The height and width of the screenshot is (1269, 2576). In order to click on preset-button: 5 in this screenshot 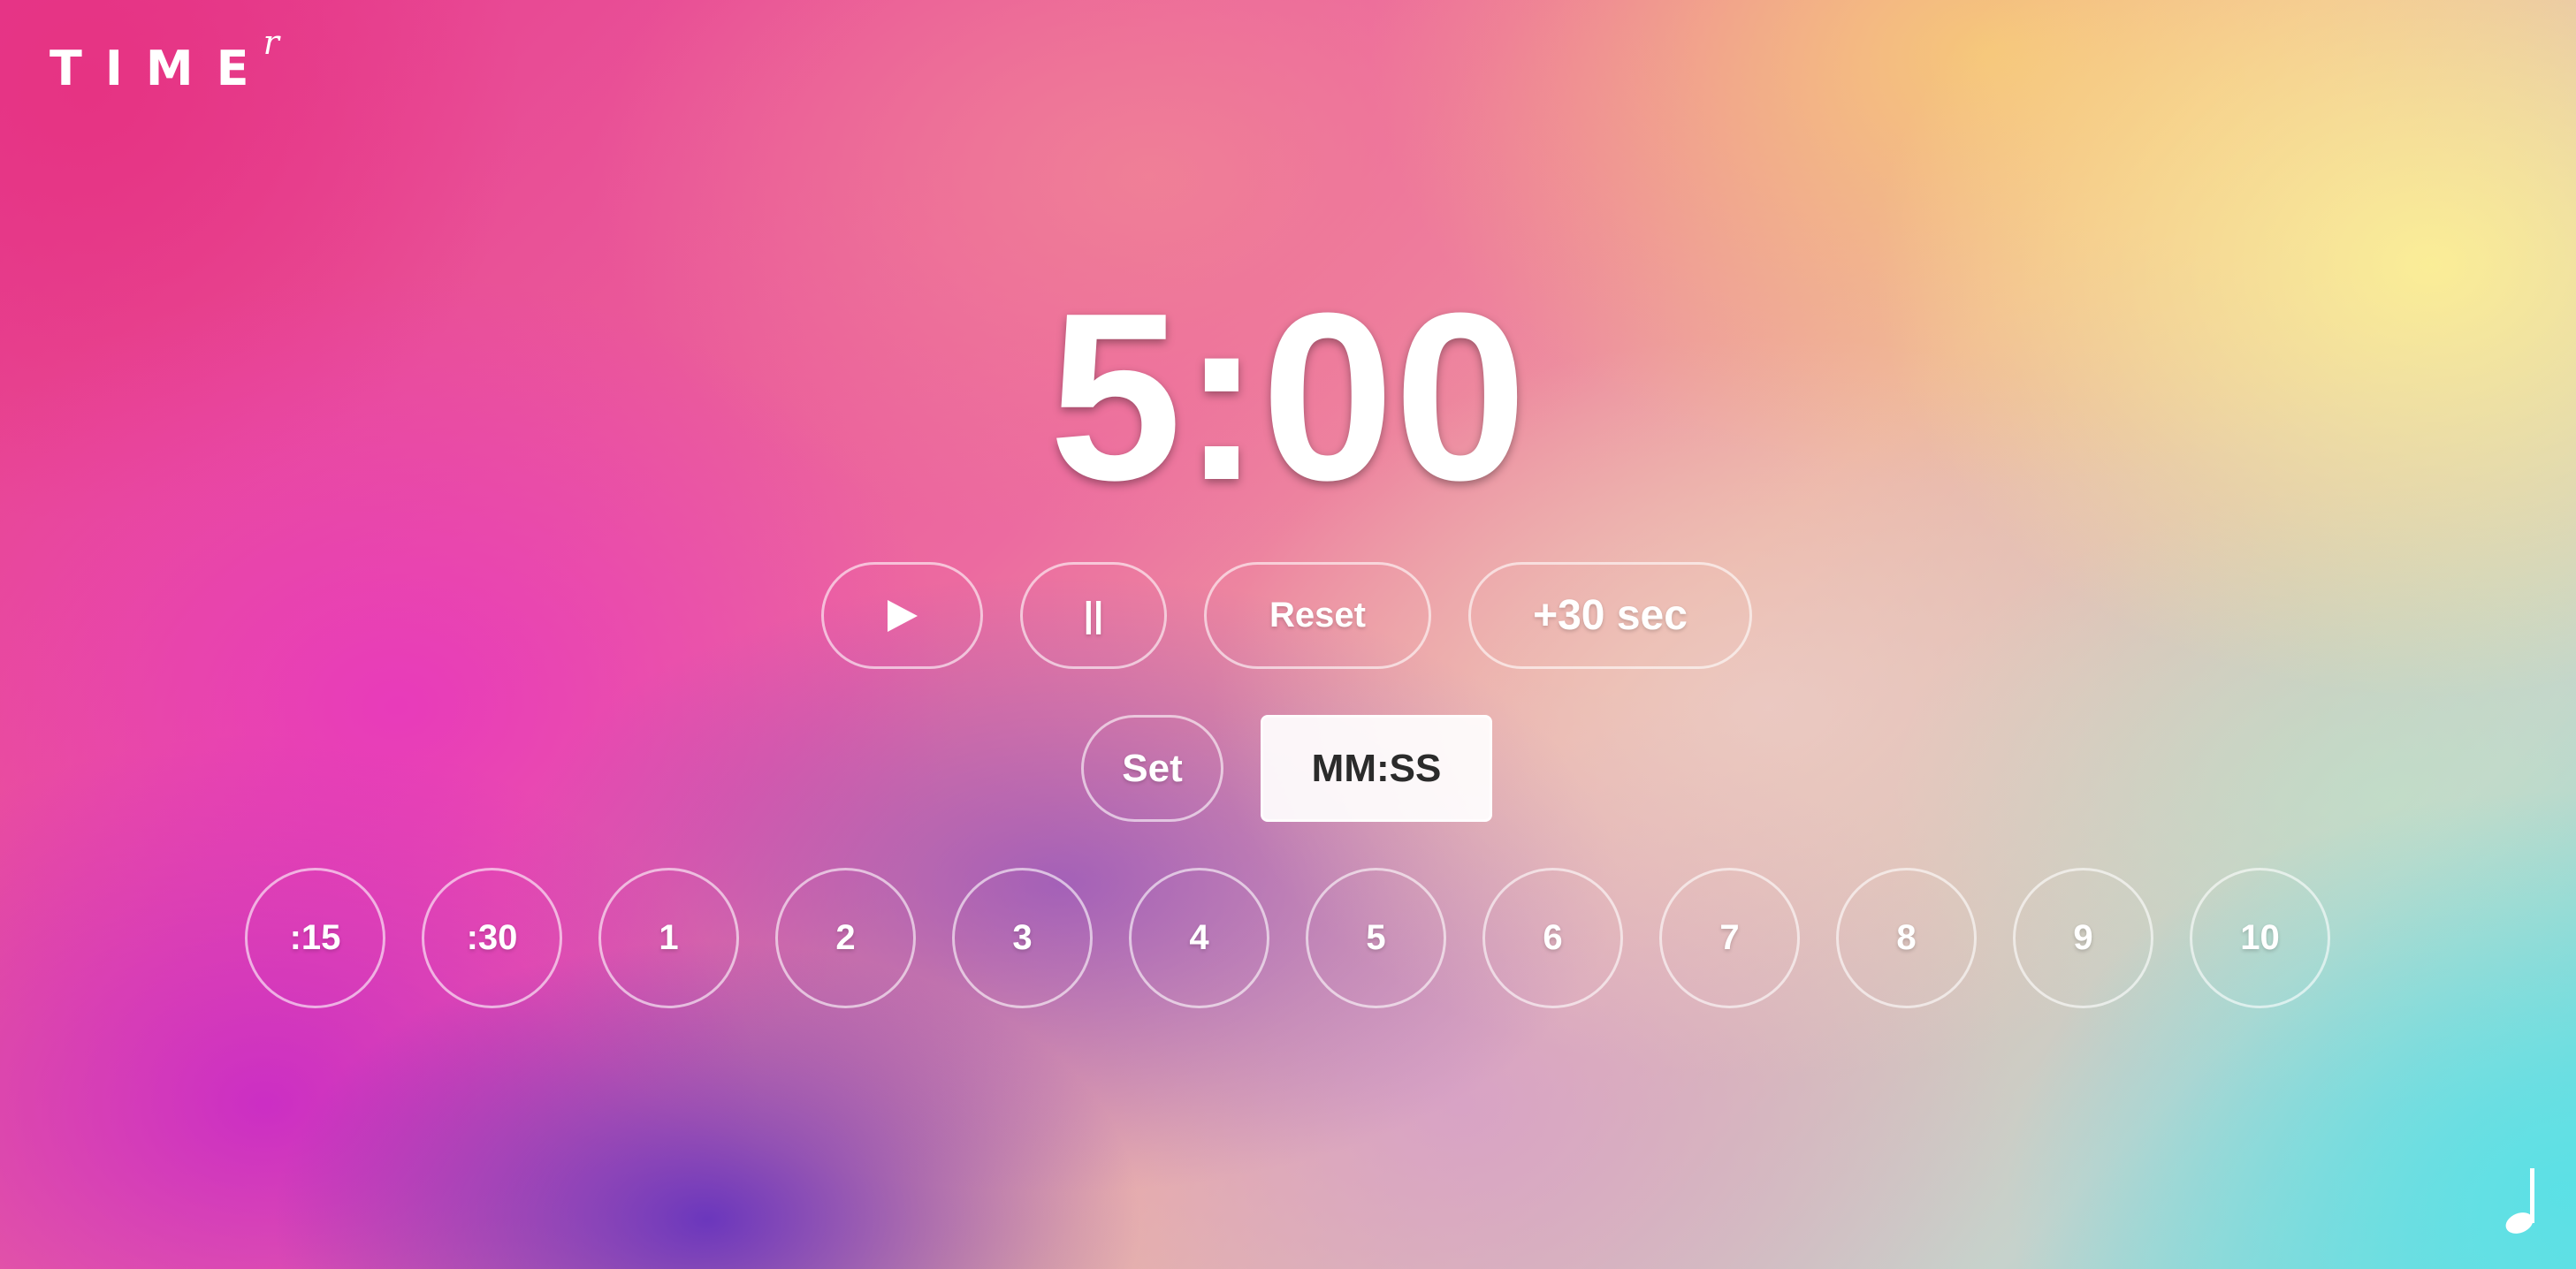, I will do `click(1376, 938)`.